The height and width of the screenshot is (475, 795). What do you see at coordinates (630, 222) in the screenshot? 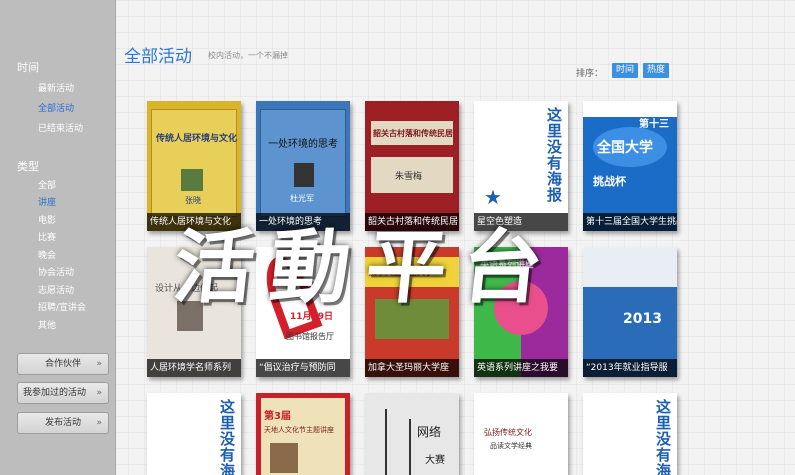
I see `card-caption: 第十三届全国大学生挑战杯` at bounding box center [630, 222].